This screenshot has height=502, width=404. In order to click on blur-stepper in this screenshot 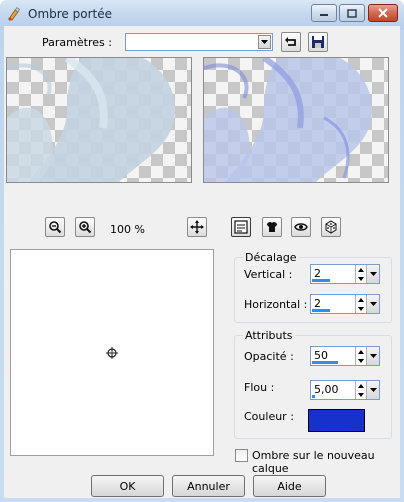, I will do `click(360, 390)`.